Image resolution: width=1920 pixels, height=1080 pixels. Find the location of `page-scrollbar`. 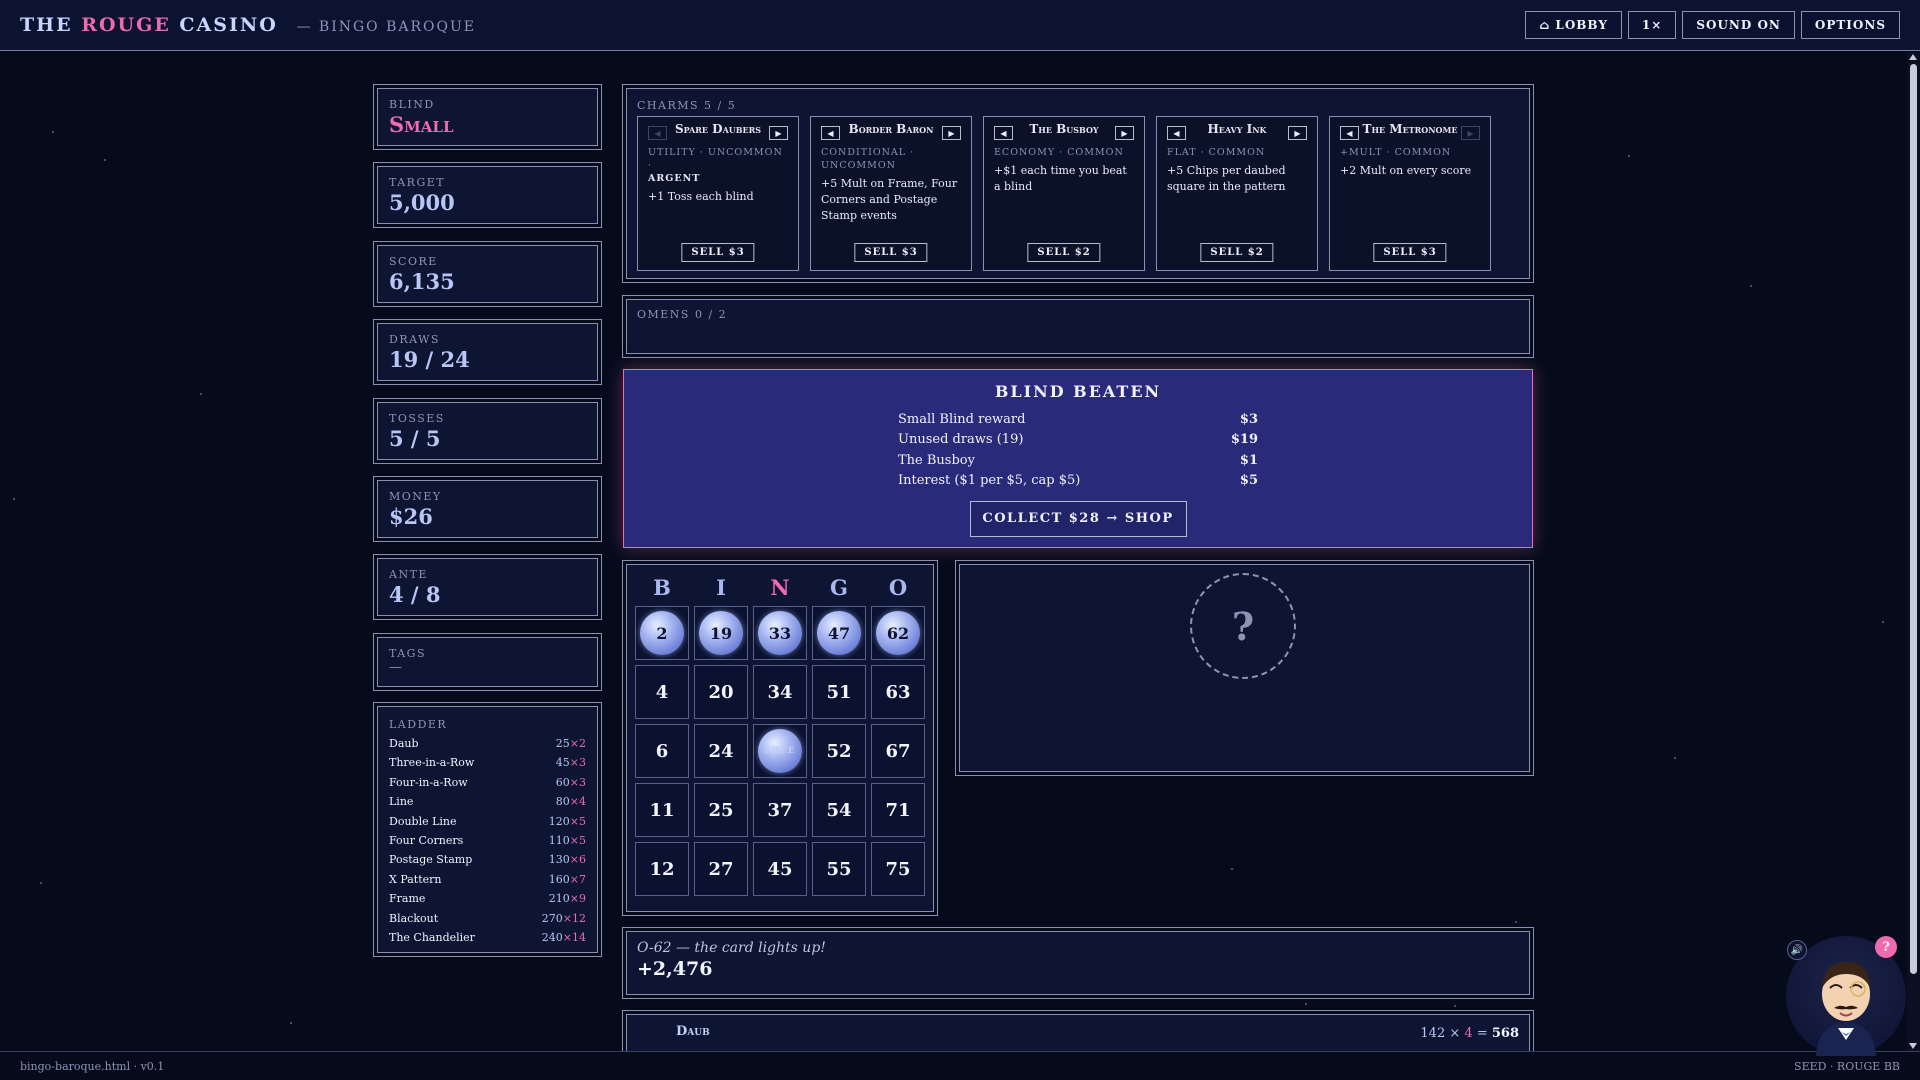

page-scrollbar is located at coordinates (1913, 551).